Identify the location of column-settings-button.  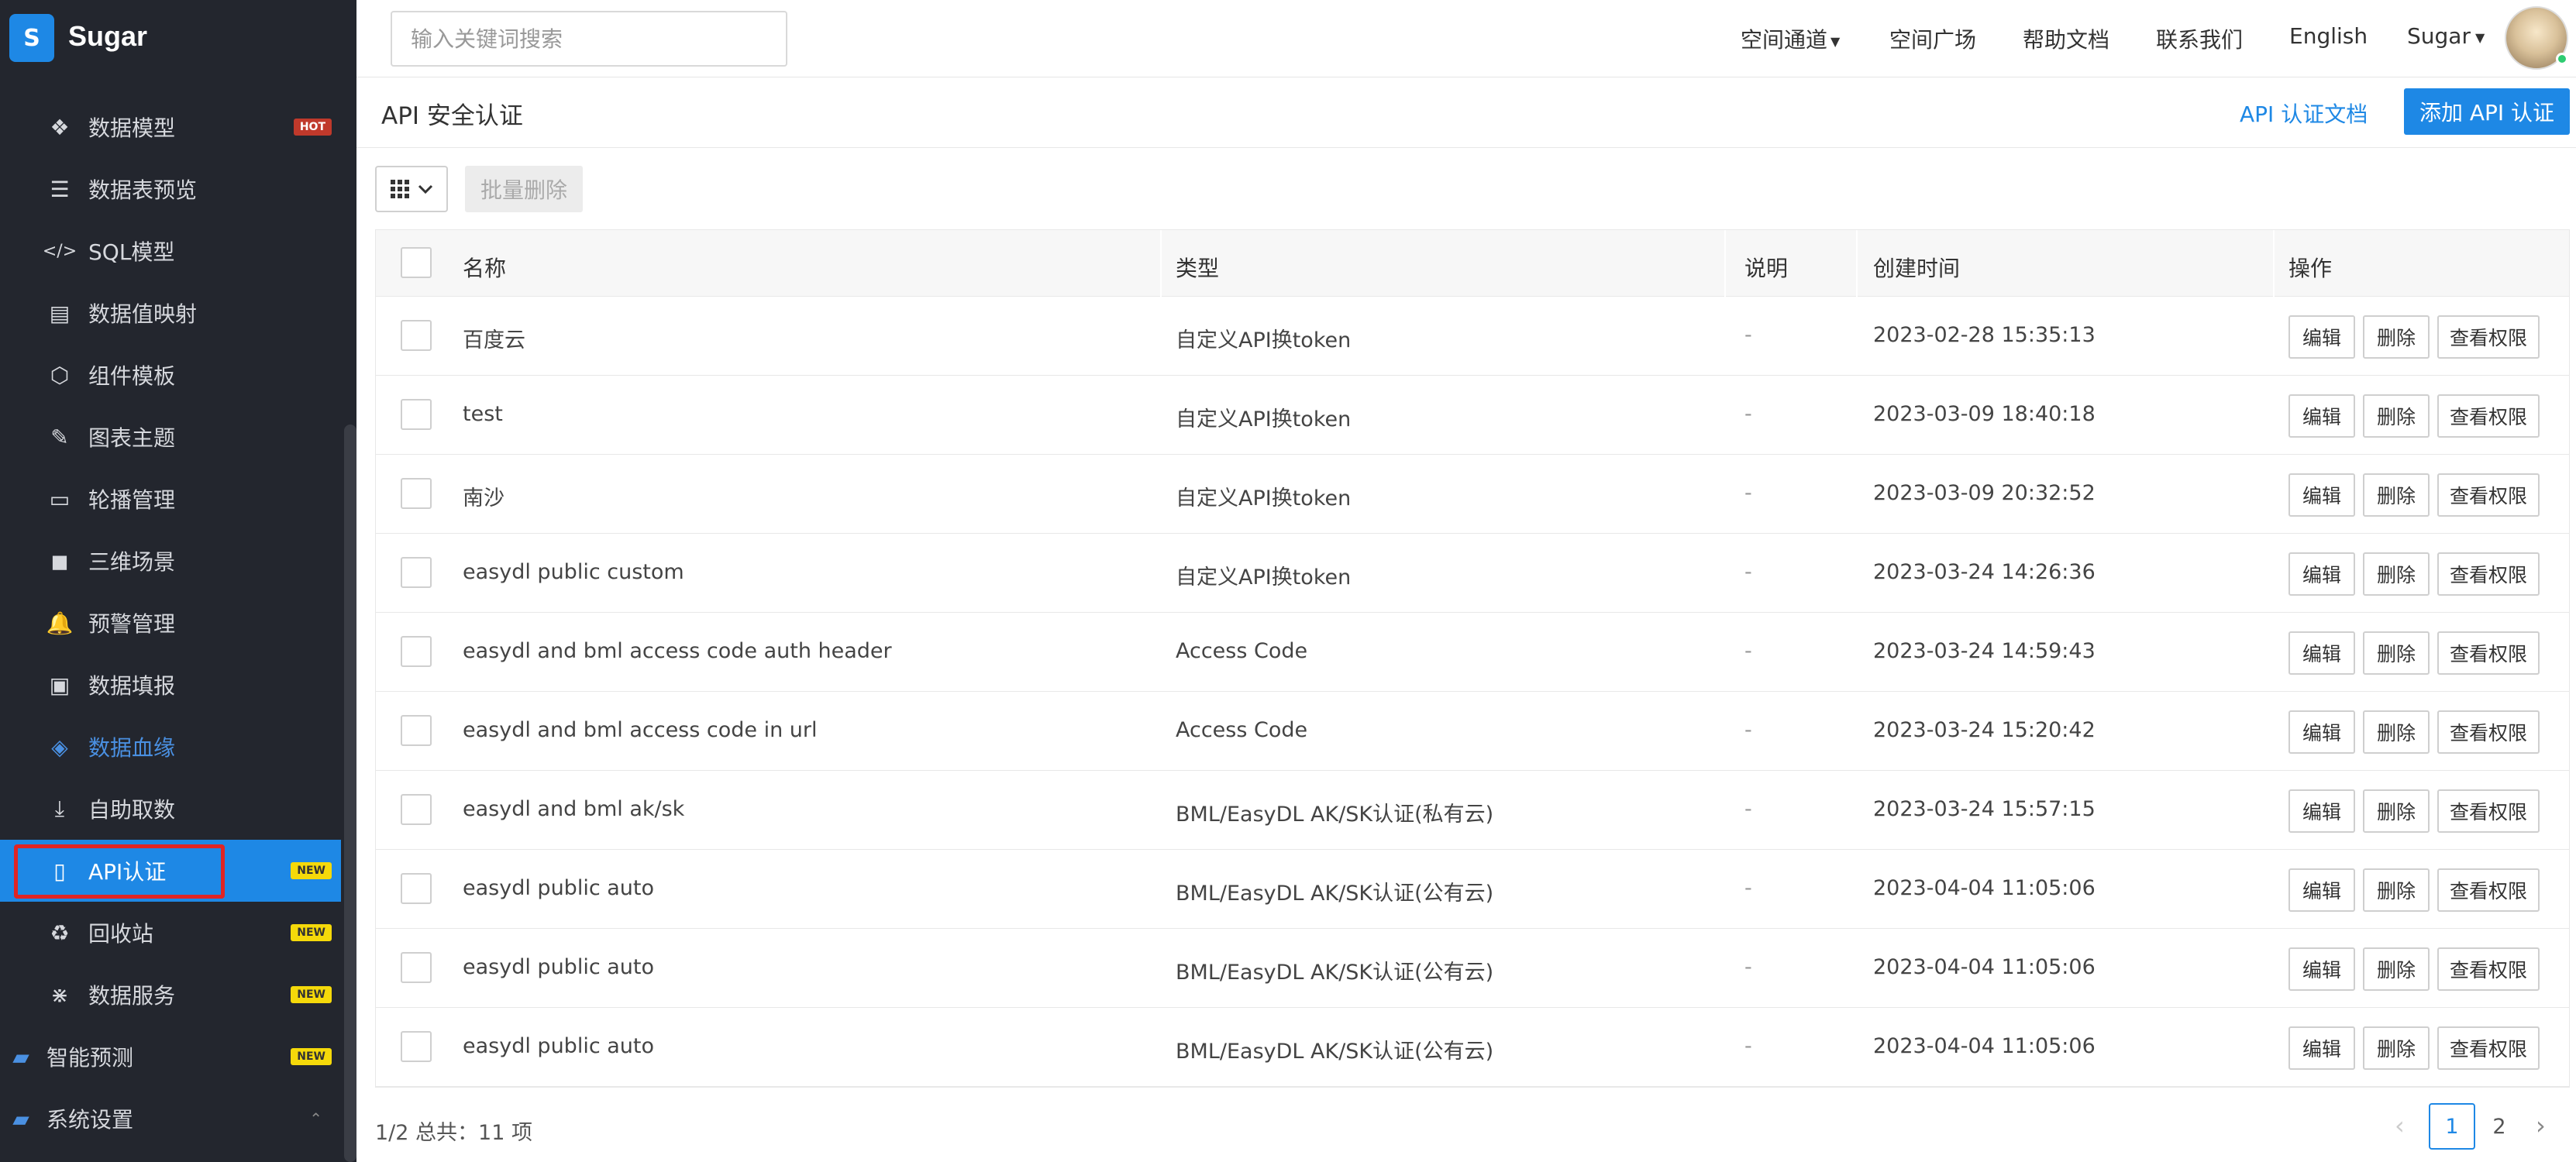
(411, 189).